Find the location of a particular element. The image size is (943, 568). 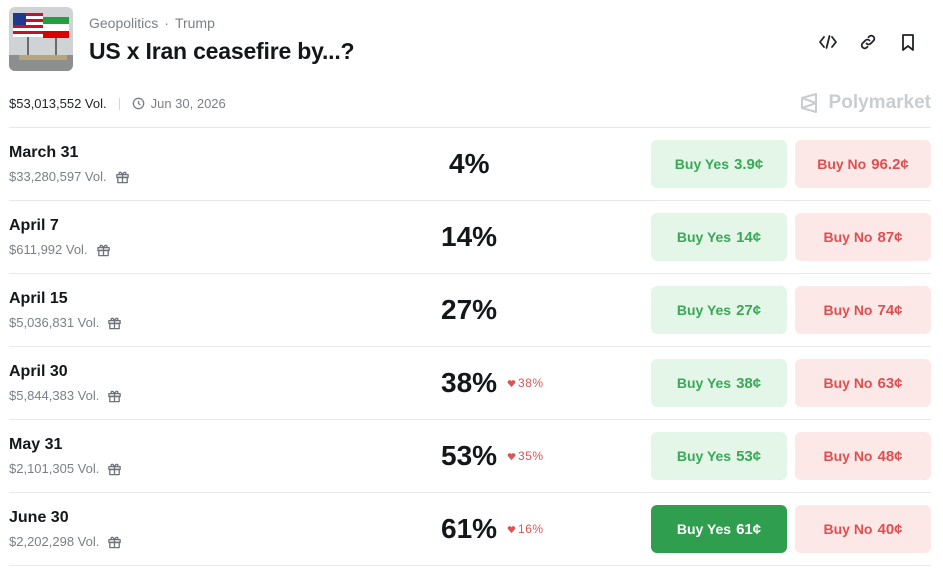

buy-no-button: Buy No 48¢ is located at coordinates (863, 456).